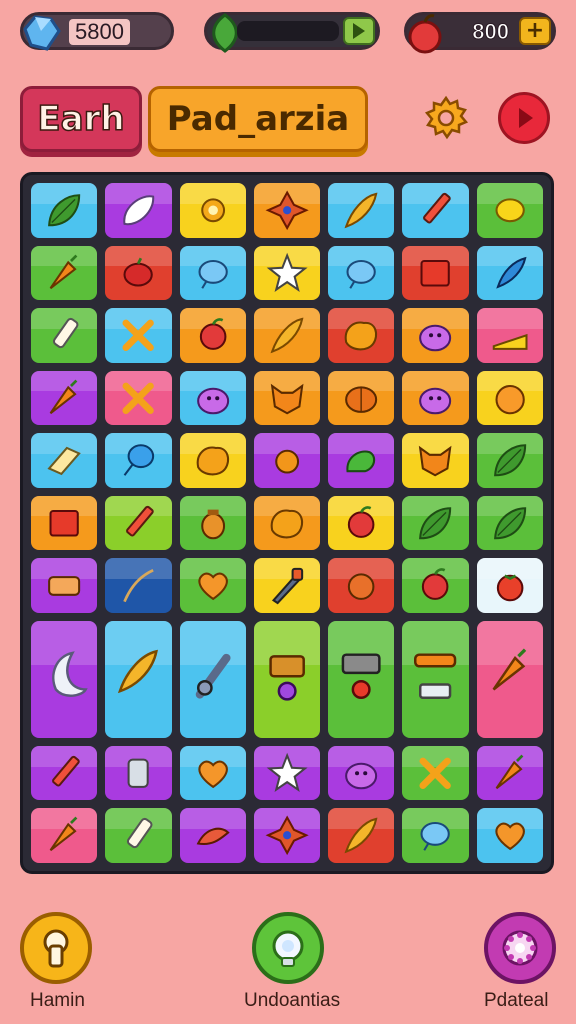 The image size is (576, 1024). I want to click on star-icon, so click(287, 772).